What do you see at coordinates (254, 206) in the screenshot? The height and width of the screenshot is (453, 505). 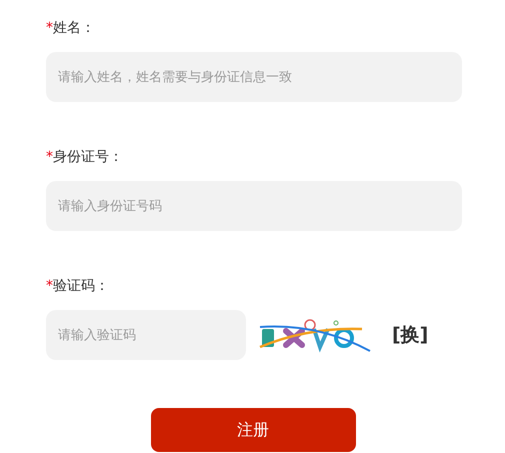 I see `input-field: 请输入身份证号码` at bounding box center [254, 206].